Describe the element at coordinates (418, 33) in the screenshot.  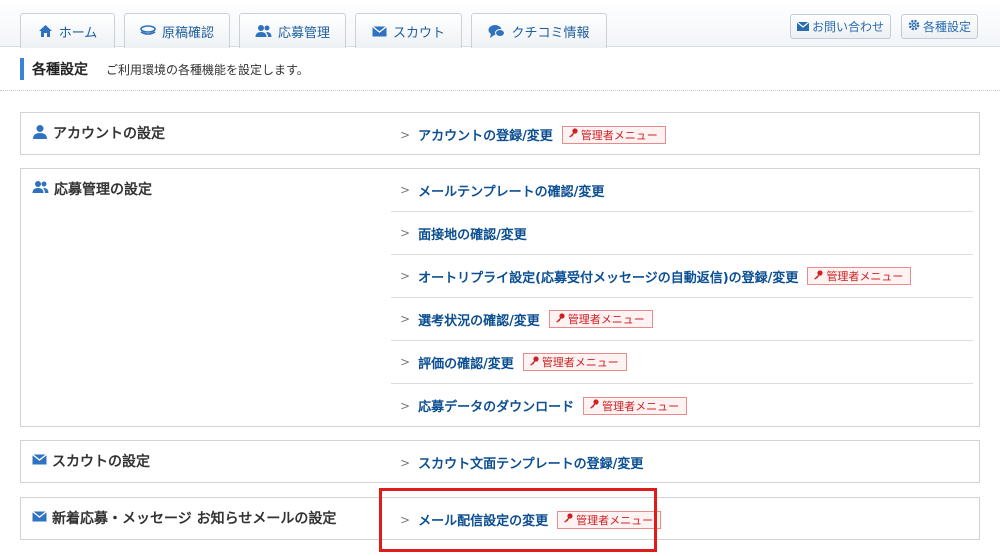
I see `tab-scout-label: スカウト` at that location.